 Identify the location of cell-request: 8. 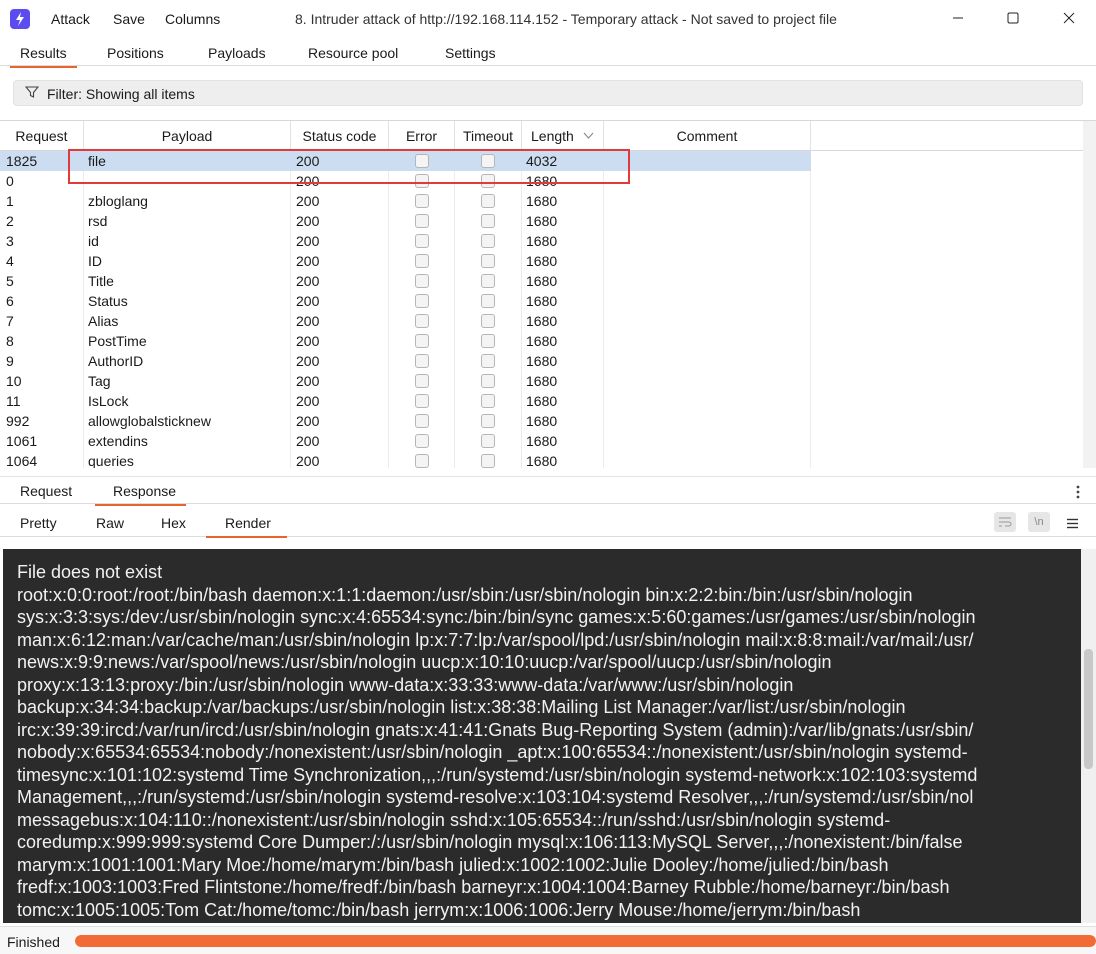
(10, 341).